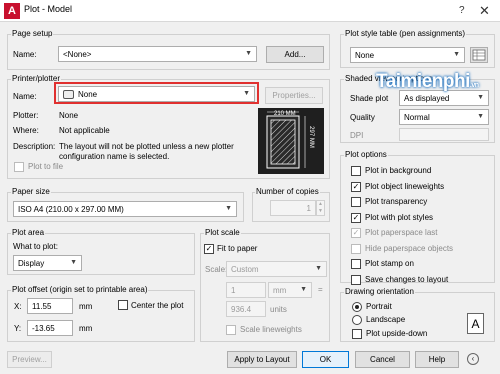  Describe the element at coordinates (357, 334) in the screenshot. I see `upside-down-checkbox` at that location.